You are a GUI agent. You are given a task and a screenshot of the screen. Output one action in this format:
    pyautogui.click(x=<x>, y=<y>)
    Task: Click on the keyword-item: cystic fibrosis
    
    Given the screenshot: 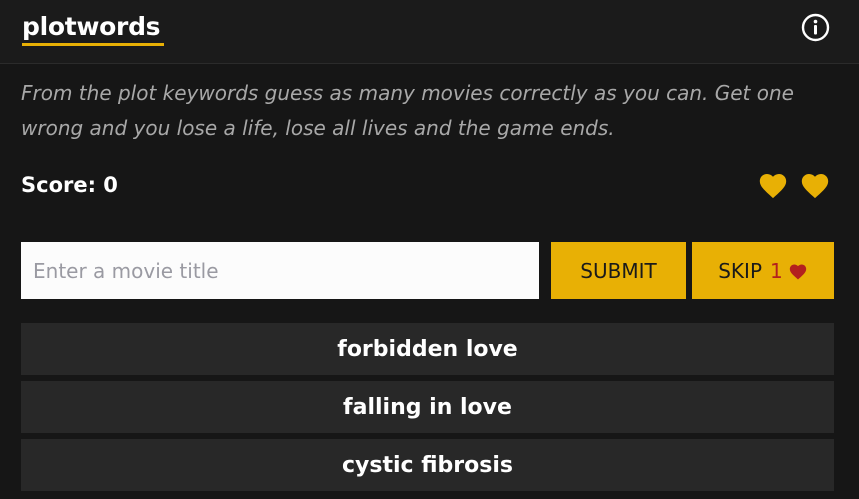 What is the action you would take?
    pyautogui.click(x=427, y=465)
    